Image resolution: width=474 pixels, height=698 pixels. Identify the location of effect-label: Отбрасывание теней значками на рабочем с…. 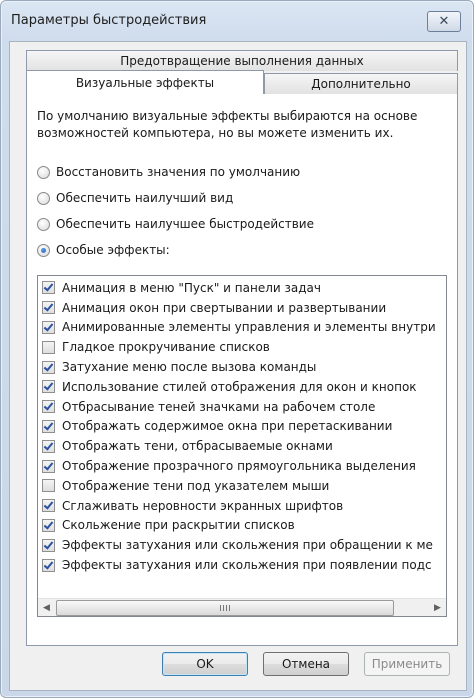
(219, 406).